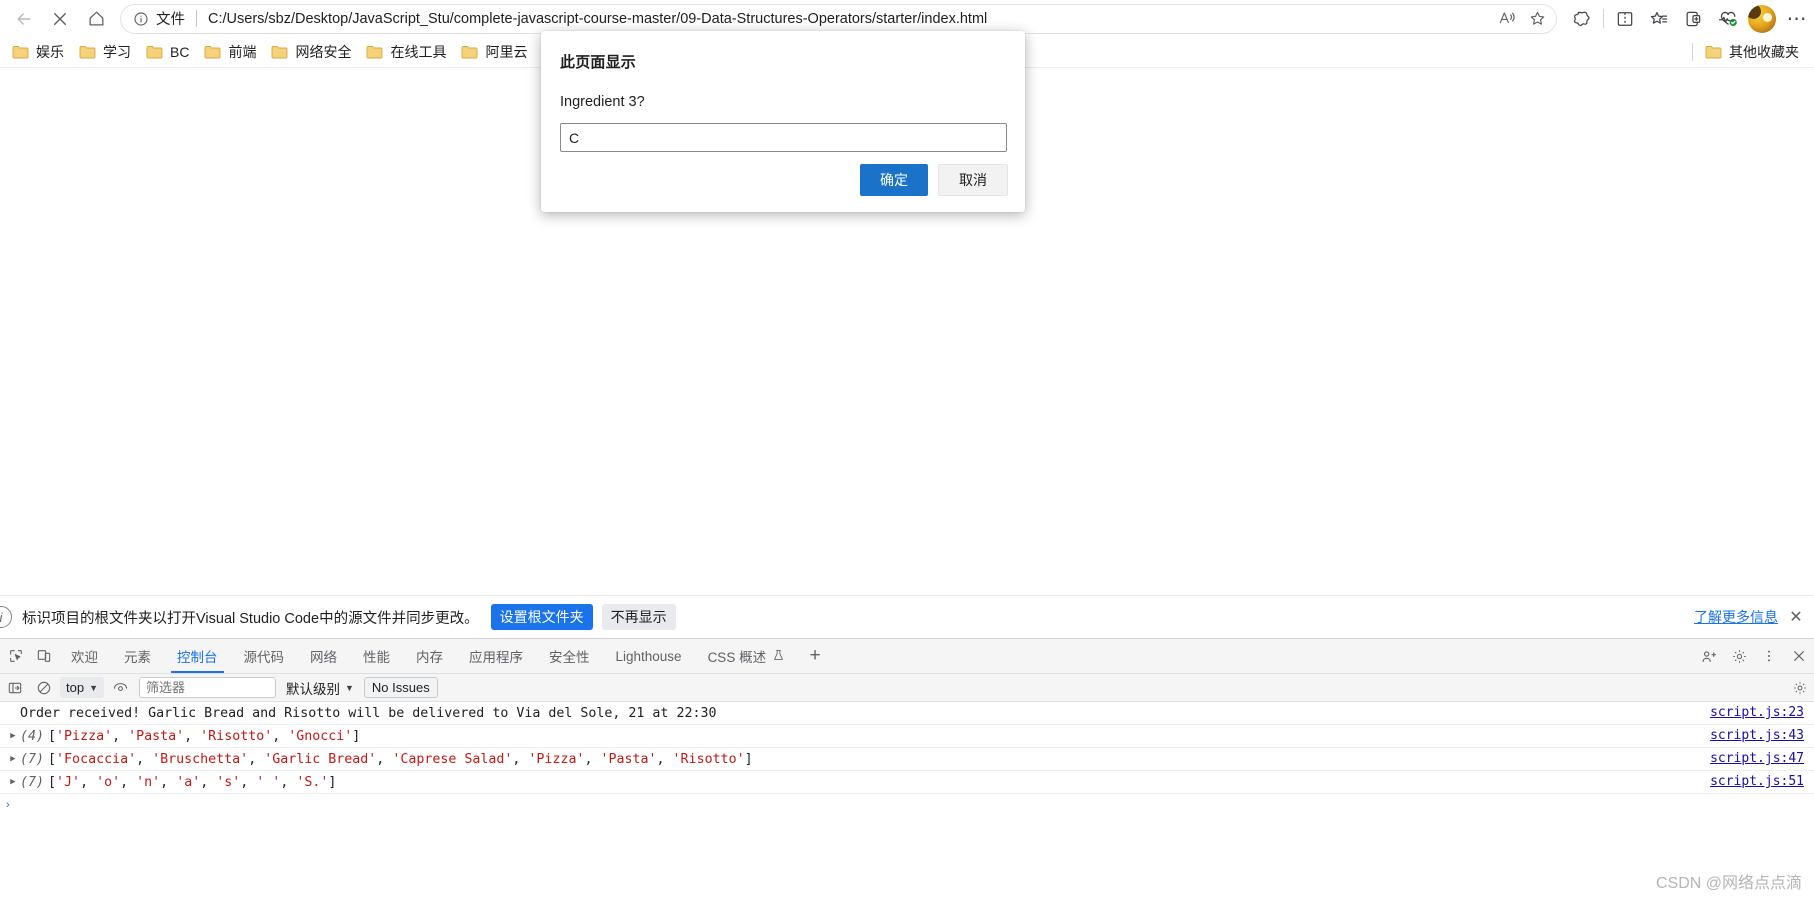 Image resolution: width=1814 pixels, height=899 pixels. What do you see at coordinates (1757, 735) in the screenshot?
I see `log-source-link: script.js:43` at bounding box center [1757, 735].